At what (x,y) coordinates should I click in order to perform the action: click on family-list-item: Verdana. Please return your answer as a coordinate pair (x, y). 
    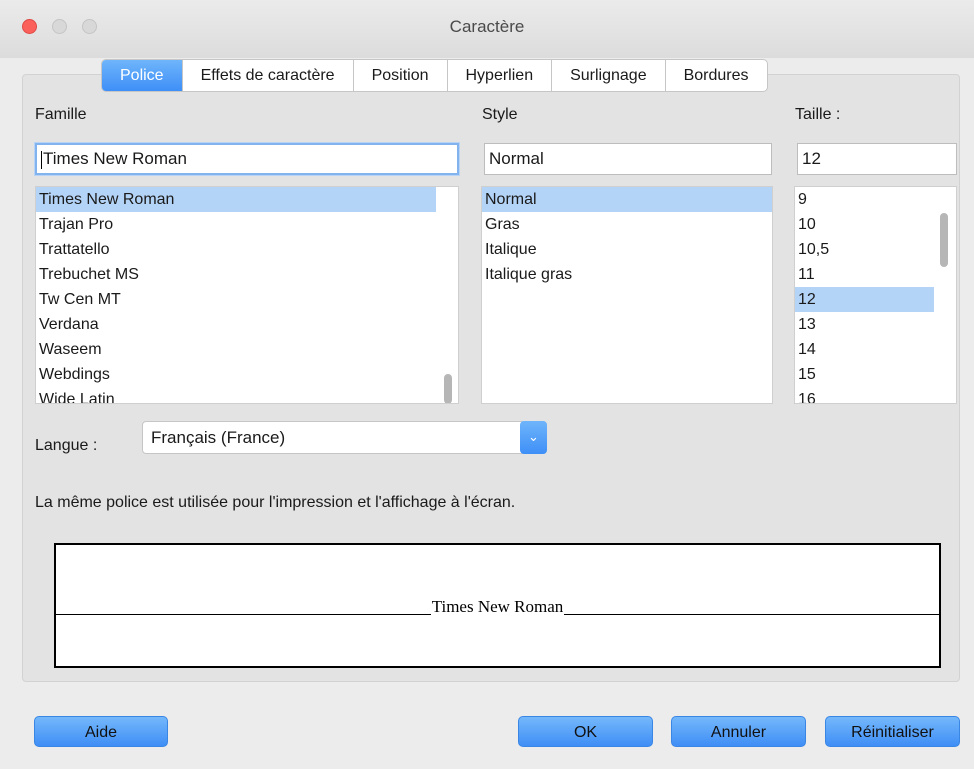
    Looking at the image, I should click on (247, 324).